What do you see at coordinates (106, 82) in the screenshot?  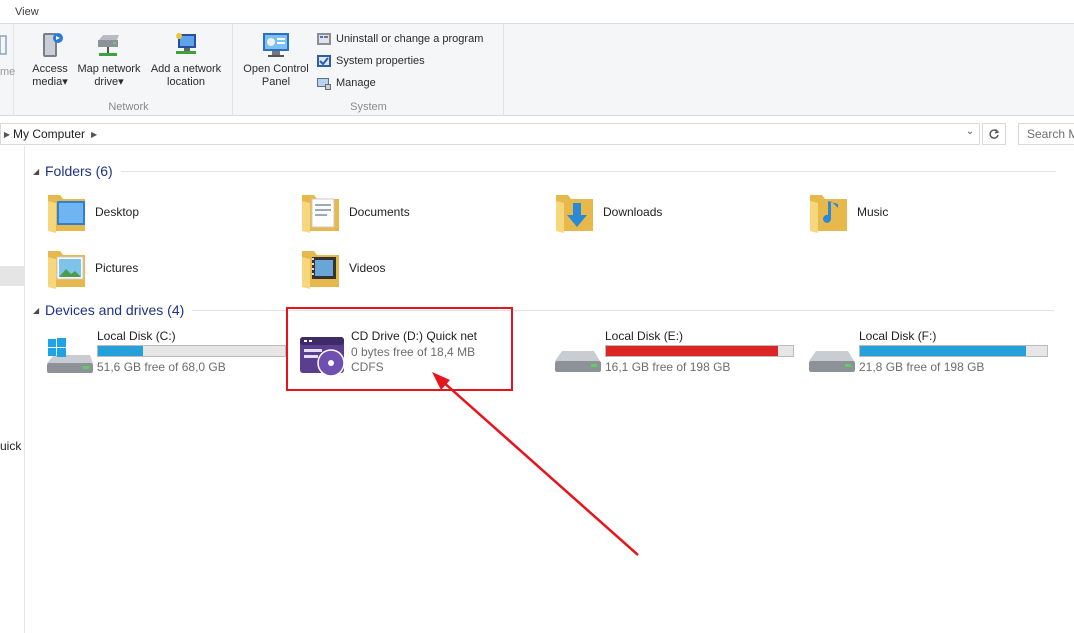 I see `map-drive-label-2: drive` at bounding box center [106, 82].